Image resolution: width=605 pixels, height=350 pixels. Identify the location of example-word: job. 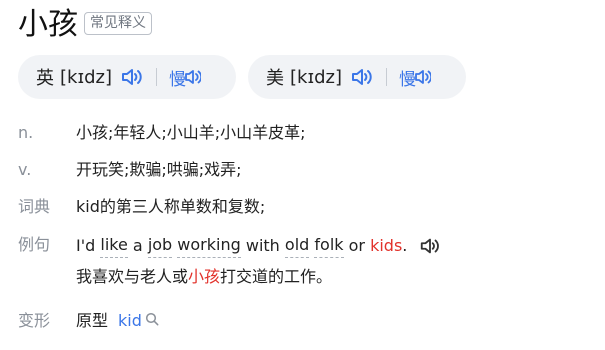
(160, 246).